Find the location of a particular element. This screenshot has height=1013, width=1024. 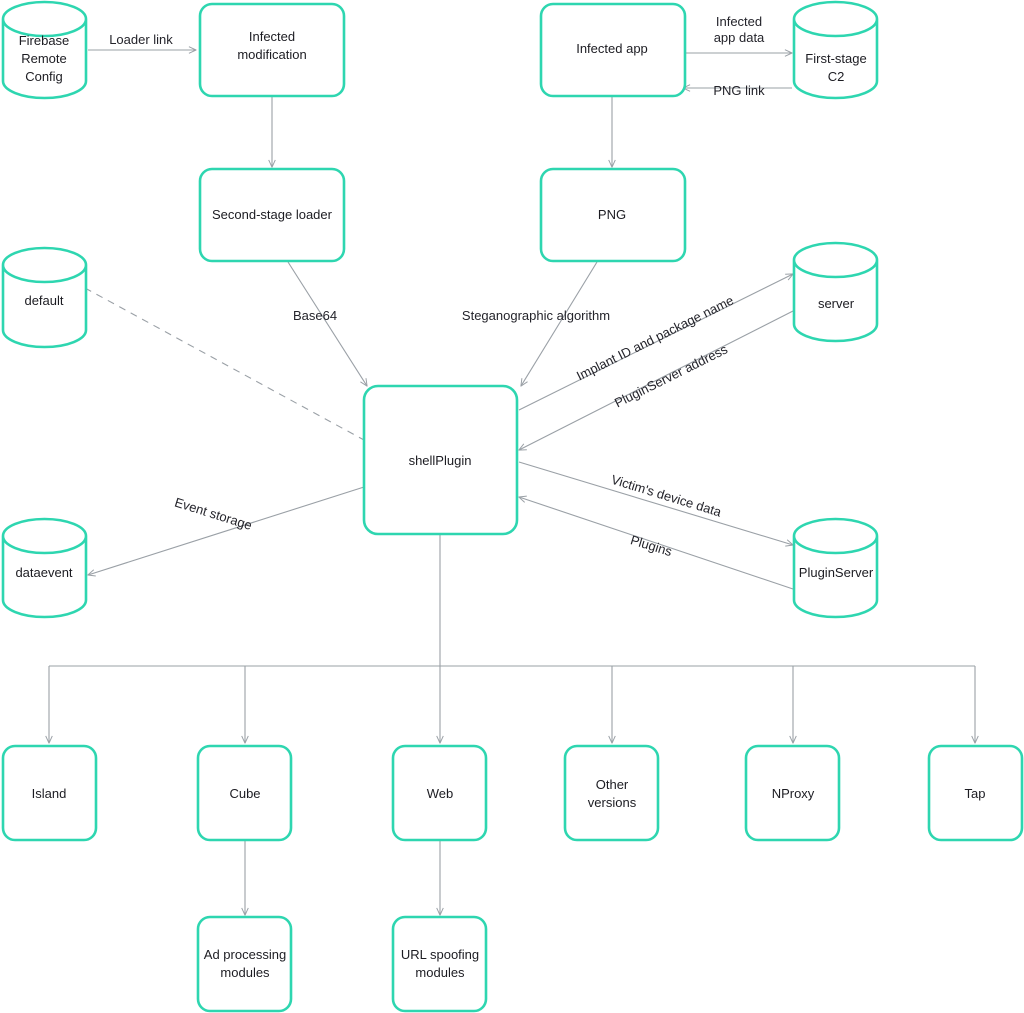

node-label-default-db: default is located at coordinates (43, 300).